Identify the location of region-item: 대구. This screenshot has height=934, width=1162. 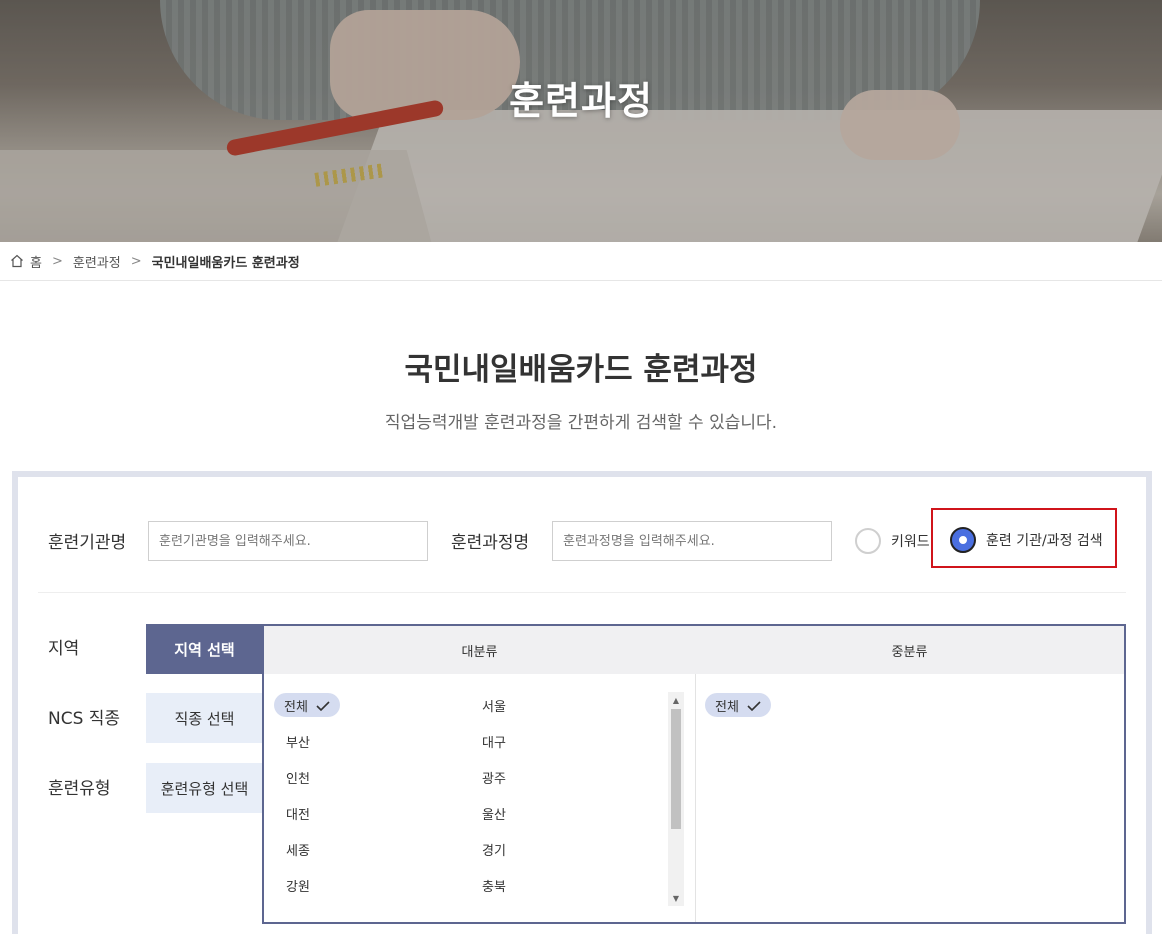
(494, 741).